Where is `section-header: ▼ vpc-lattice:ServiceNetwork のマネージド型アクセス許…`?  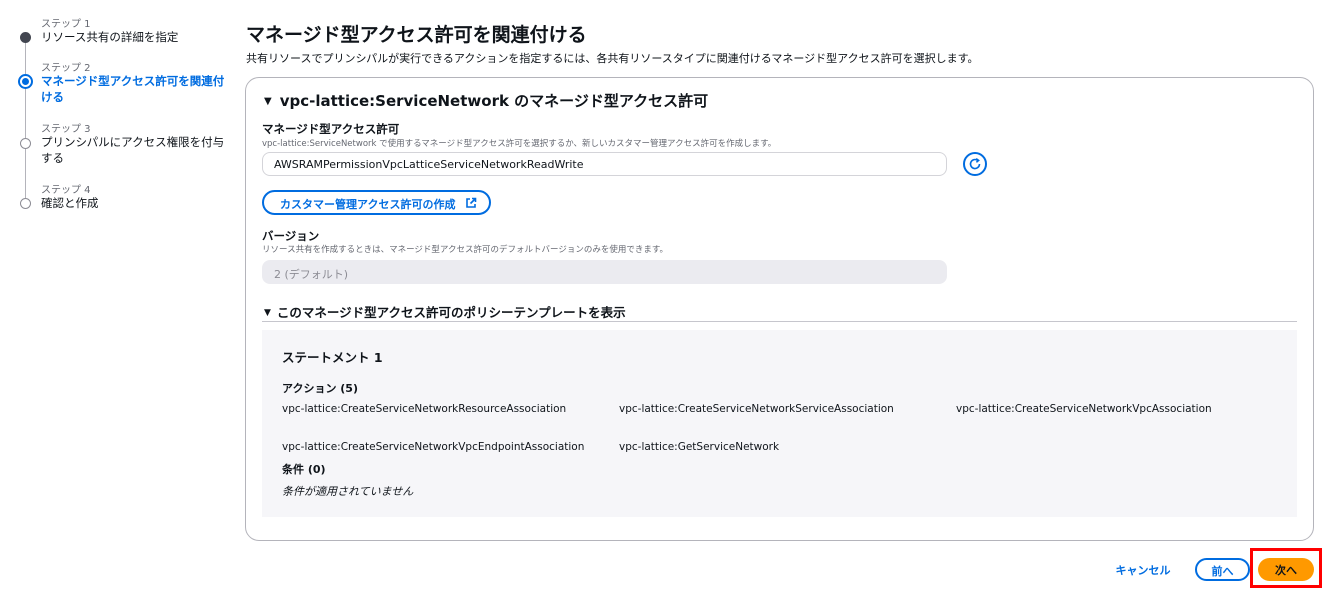
section-header: ▼ vpc-lattice:ServiceNetwork のマネージド型アクセス許… is located at coordinates (486, 100).